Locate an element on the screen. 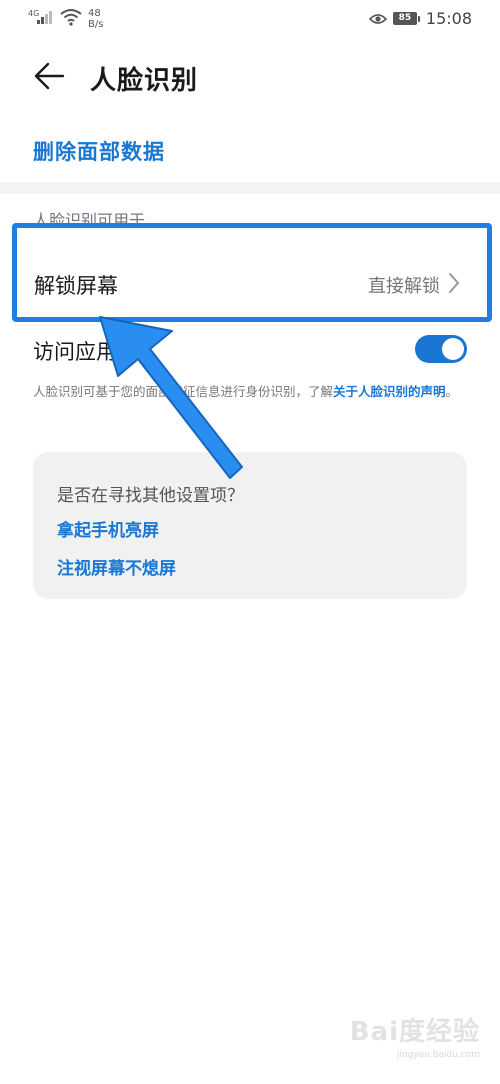 The height and width of the screenshot is (1084, 500). watermark-logo: Bai度经验 is located at coordinates (414, 1032).